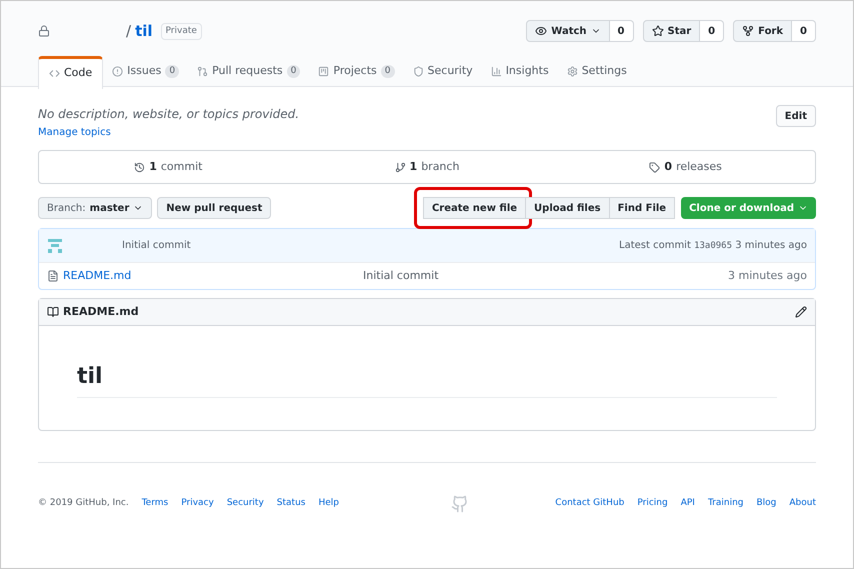 The image size is (854, 569). Describe the element at coordinates (443, 72) in the screenshot. I see `repo-tab: Security` at that location.